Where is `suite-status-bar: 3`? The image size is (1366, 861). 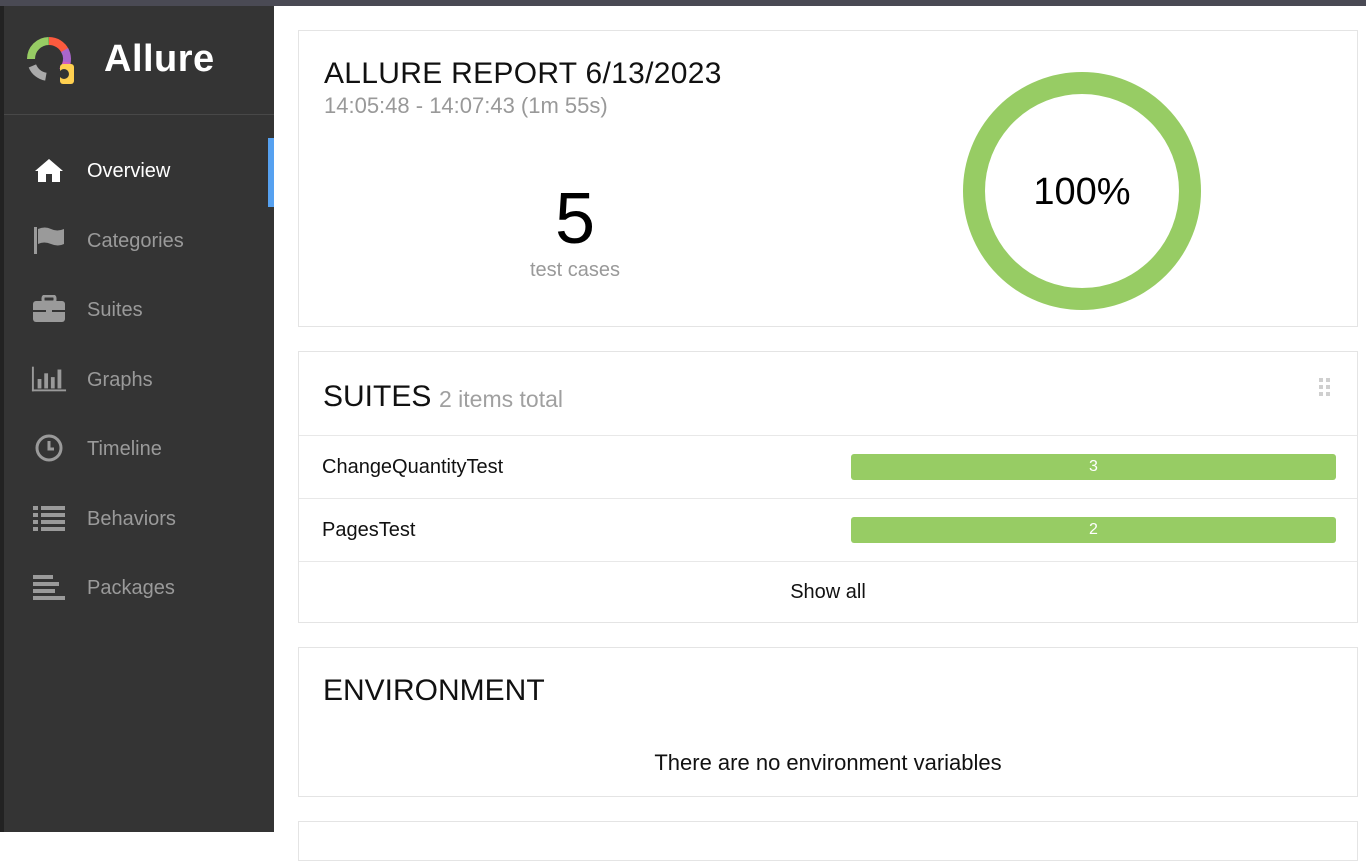 suite-status-bar: 3 is located at coordinates (1093, 467).